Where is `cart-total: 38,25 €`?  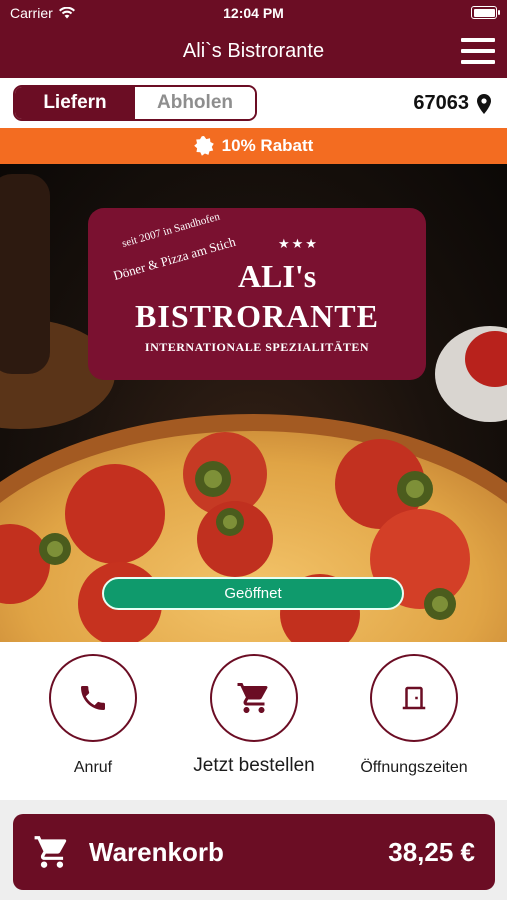
cart-total: 38,25 € is located at coordinates (431, 851).